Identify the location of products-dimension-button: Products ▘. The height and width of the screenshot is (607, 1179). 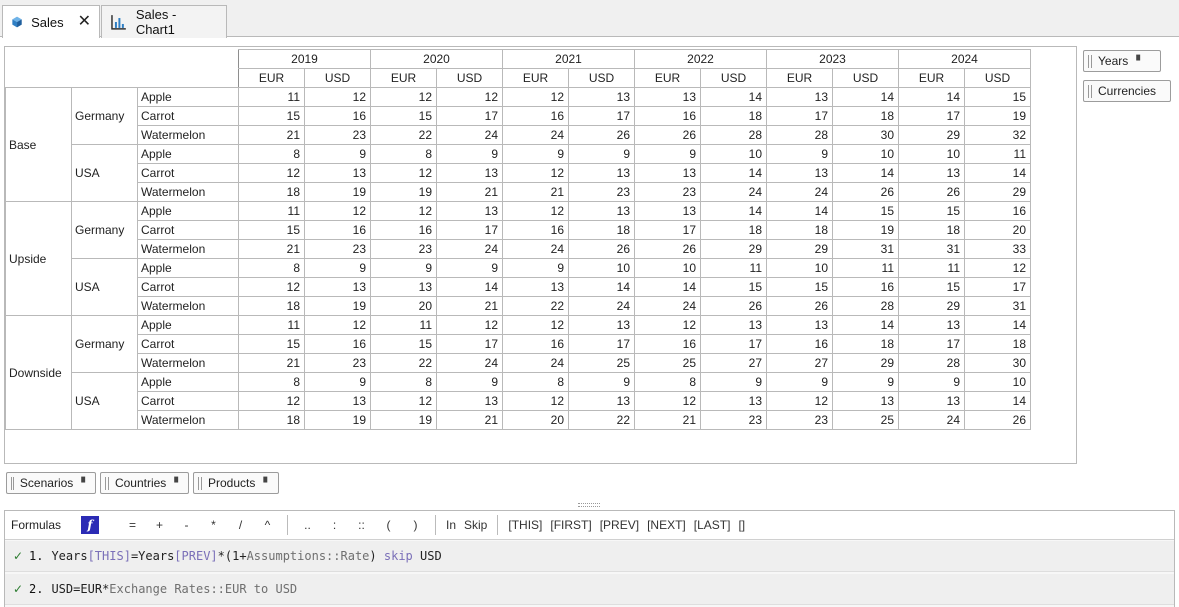
(236, 483).